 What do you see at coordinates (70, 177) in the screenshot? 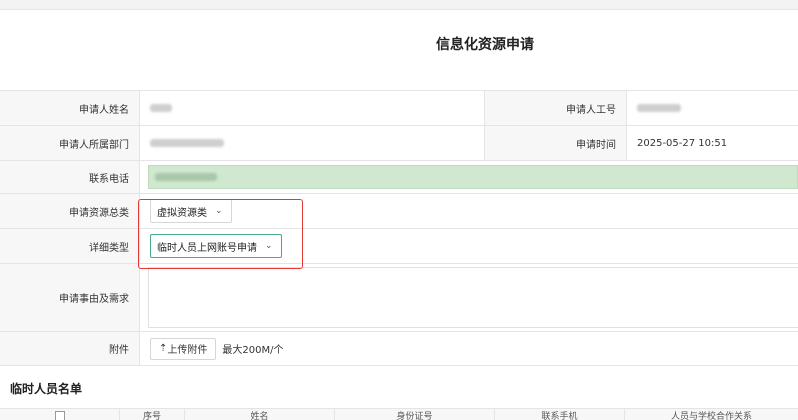
I see `phone-label: 联系电话` at bounding box center [70, 177].